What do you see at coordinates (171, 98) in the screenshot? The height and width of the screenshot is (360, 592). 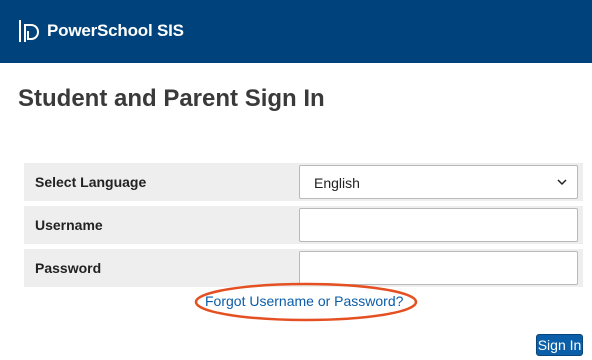 I see `page-title: Student and Parent Sign In` at bounding box center [171, 98].